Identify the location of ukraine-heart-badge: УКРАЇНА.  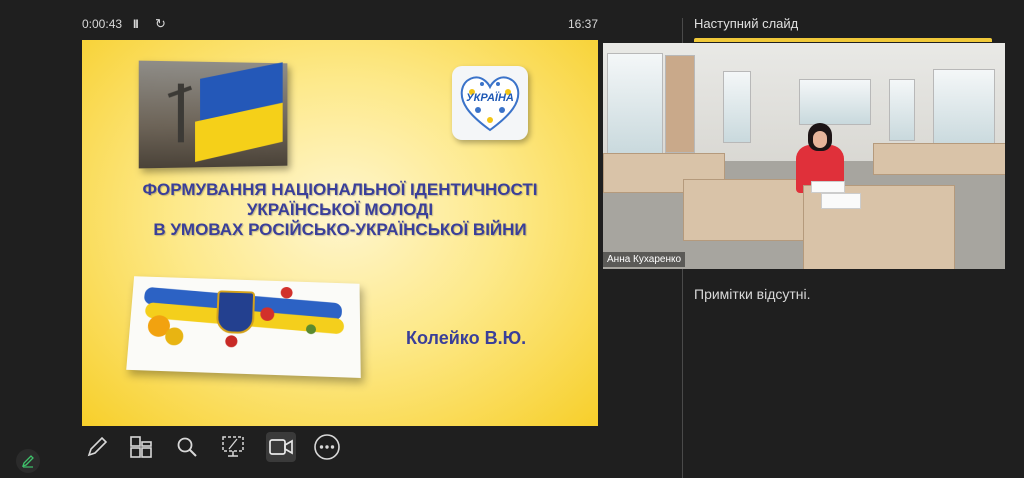
(490, 103).